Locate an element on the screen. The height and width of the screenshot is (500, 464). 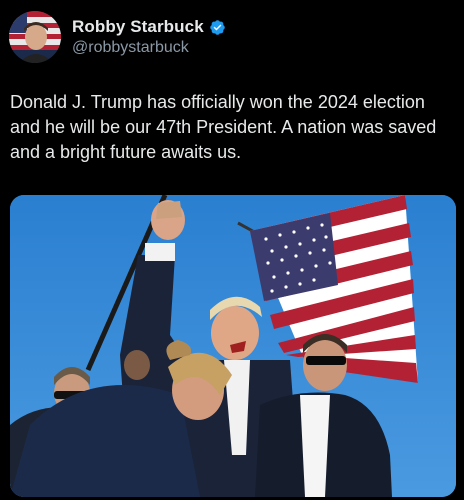
name-row: Robby Starbuck is located at coordinates (149, 27).